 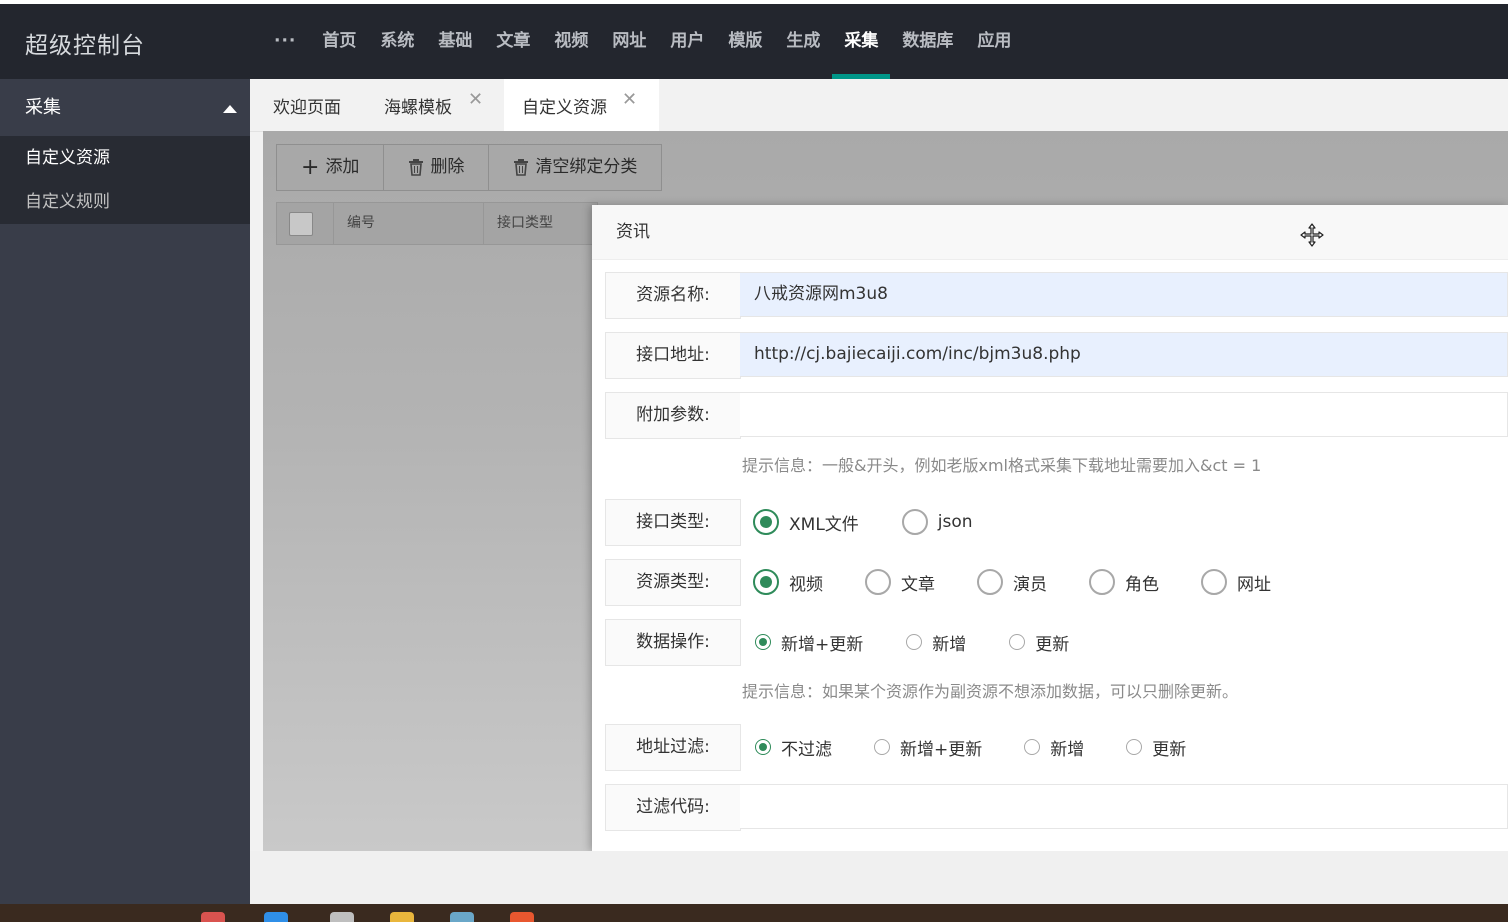 I want to click on clear-button-label: 清空绑定分类, so click(x=586, y=167).